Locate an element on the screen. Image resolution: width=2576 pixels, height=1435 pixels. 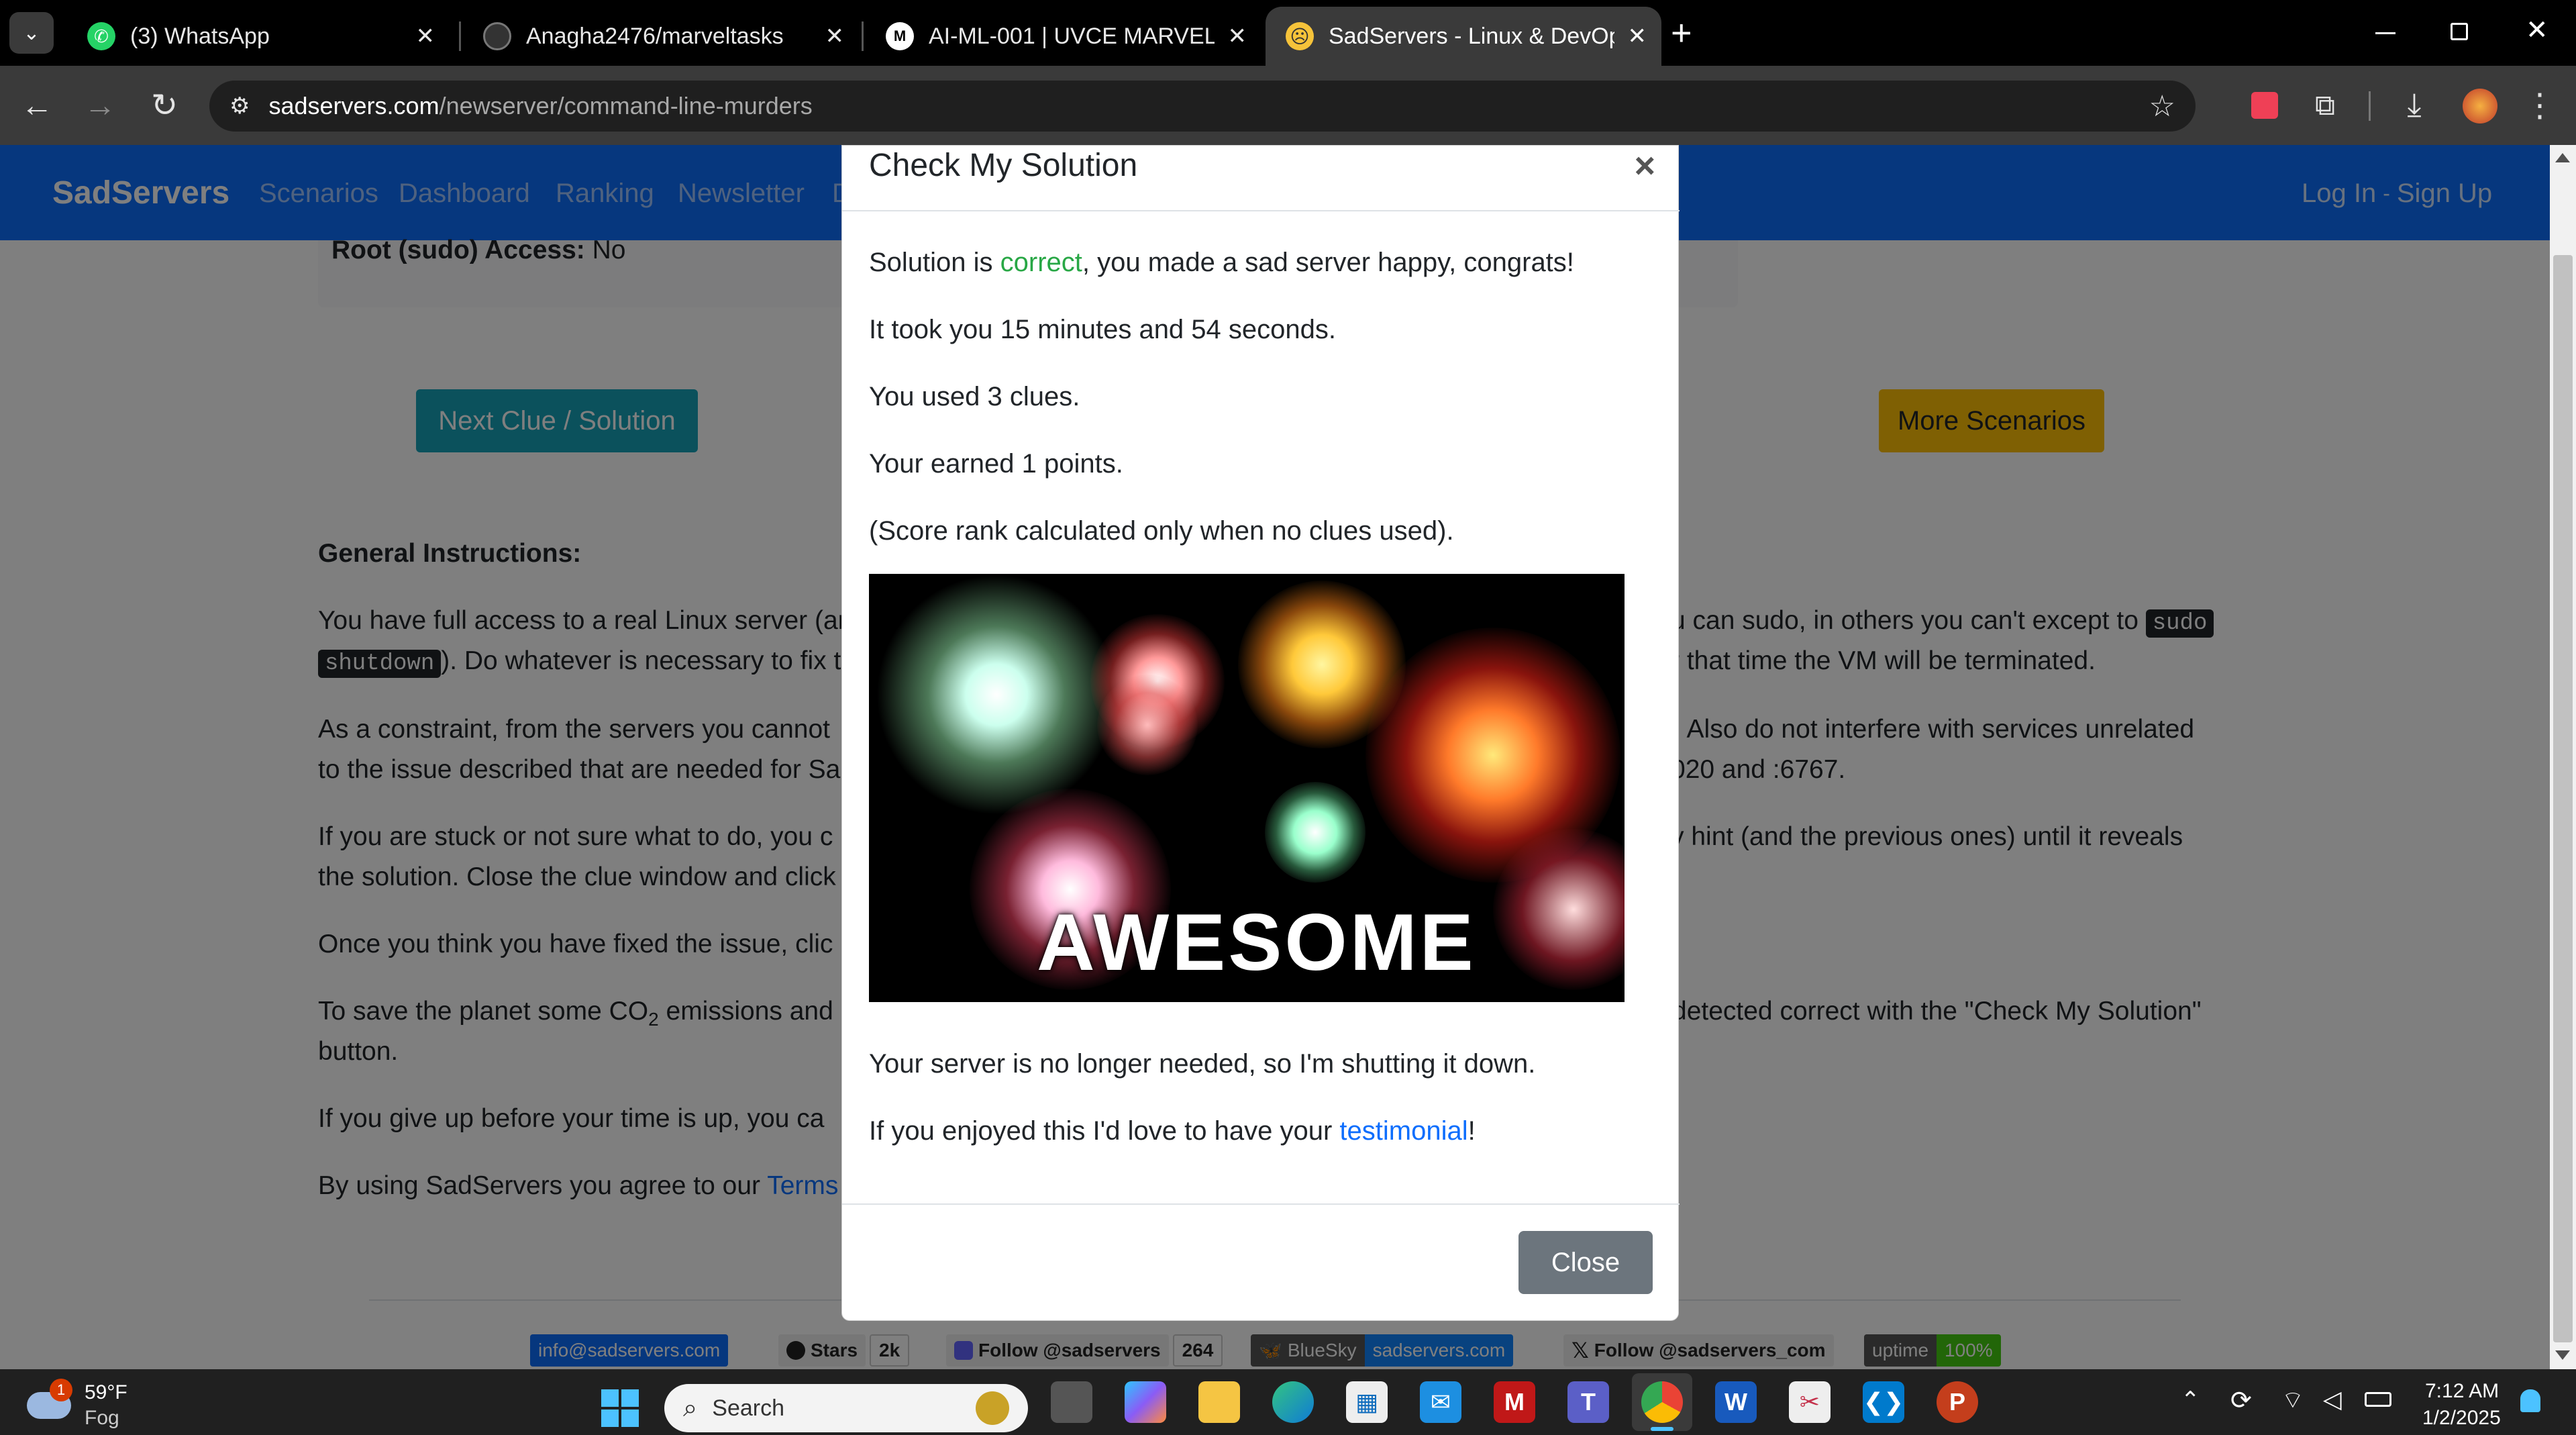
tab-label: (3) WhatsApp is located at coordinates (200, 36).